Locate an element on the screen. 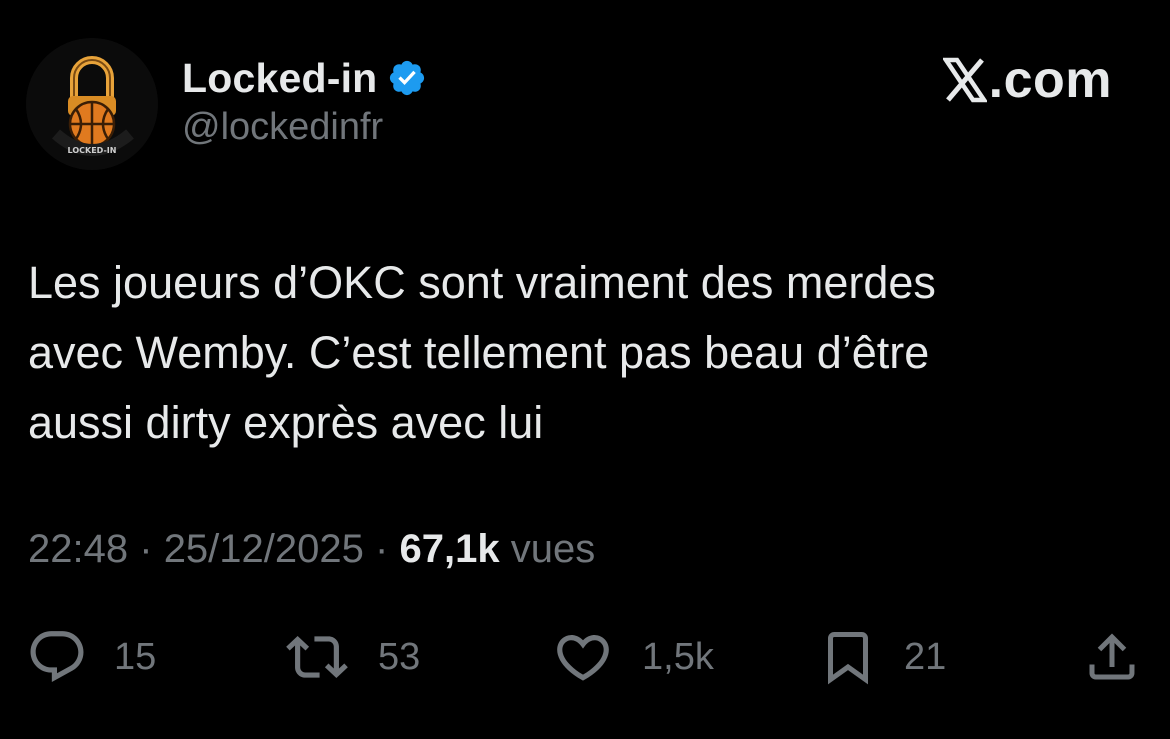 This screenshot has width=1170, height=739. author-display-name: Locked-in is located at coordinates (279, 78).